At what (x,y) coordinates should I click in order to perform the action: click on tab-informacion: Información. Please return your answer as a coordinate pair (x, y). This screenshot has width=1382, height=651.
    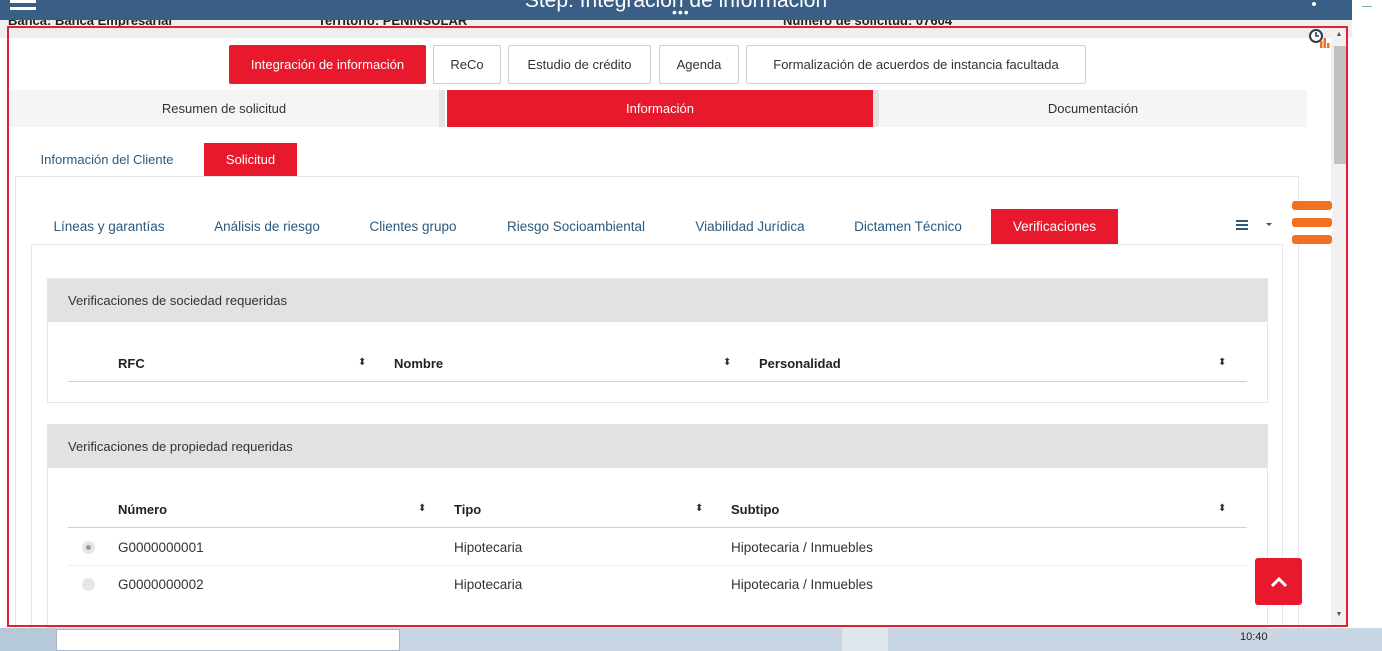
    Looking at the image, I should click on (660, 108).